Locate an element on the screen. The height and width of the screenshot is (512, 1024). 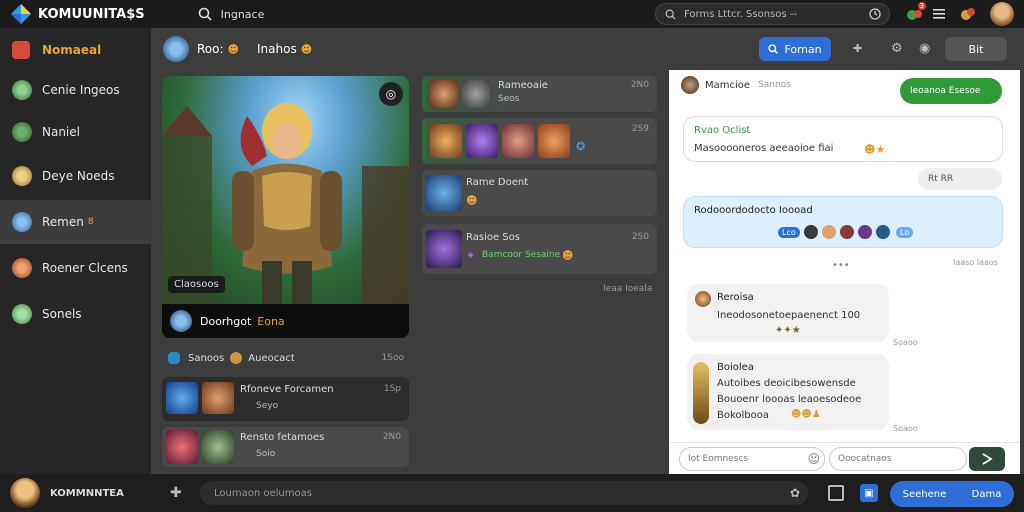
list-item: ✪ 2S9 is located at coordinates (539, 141).